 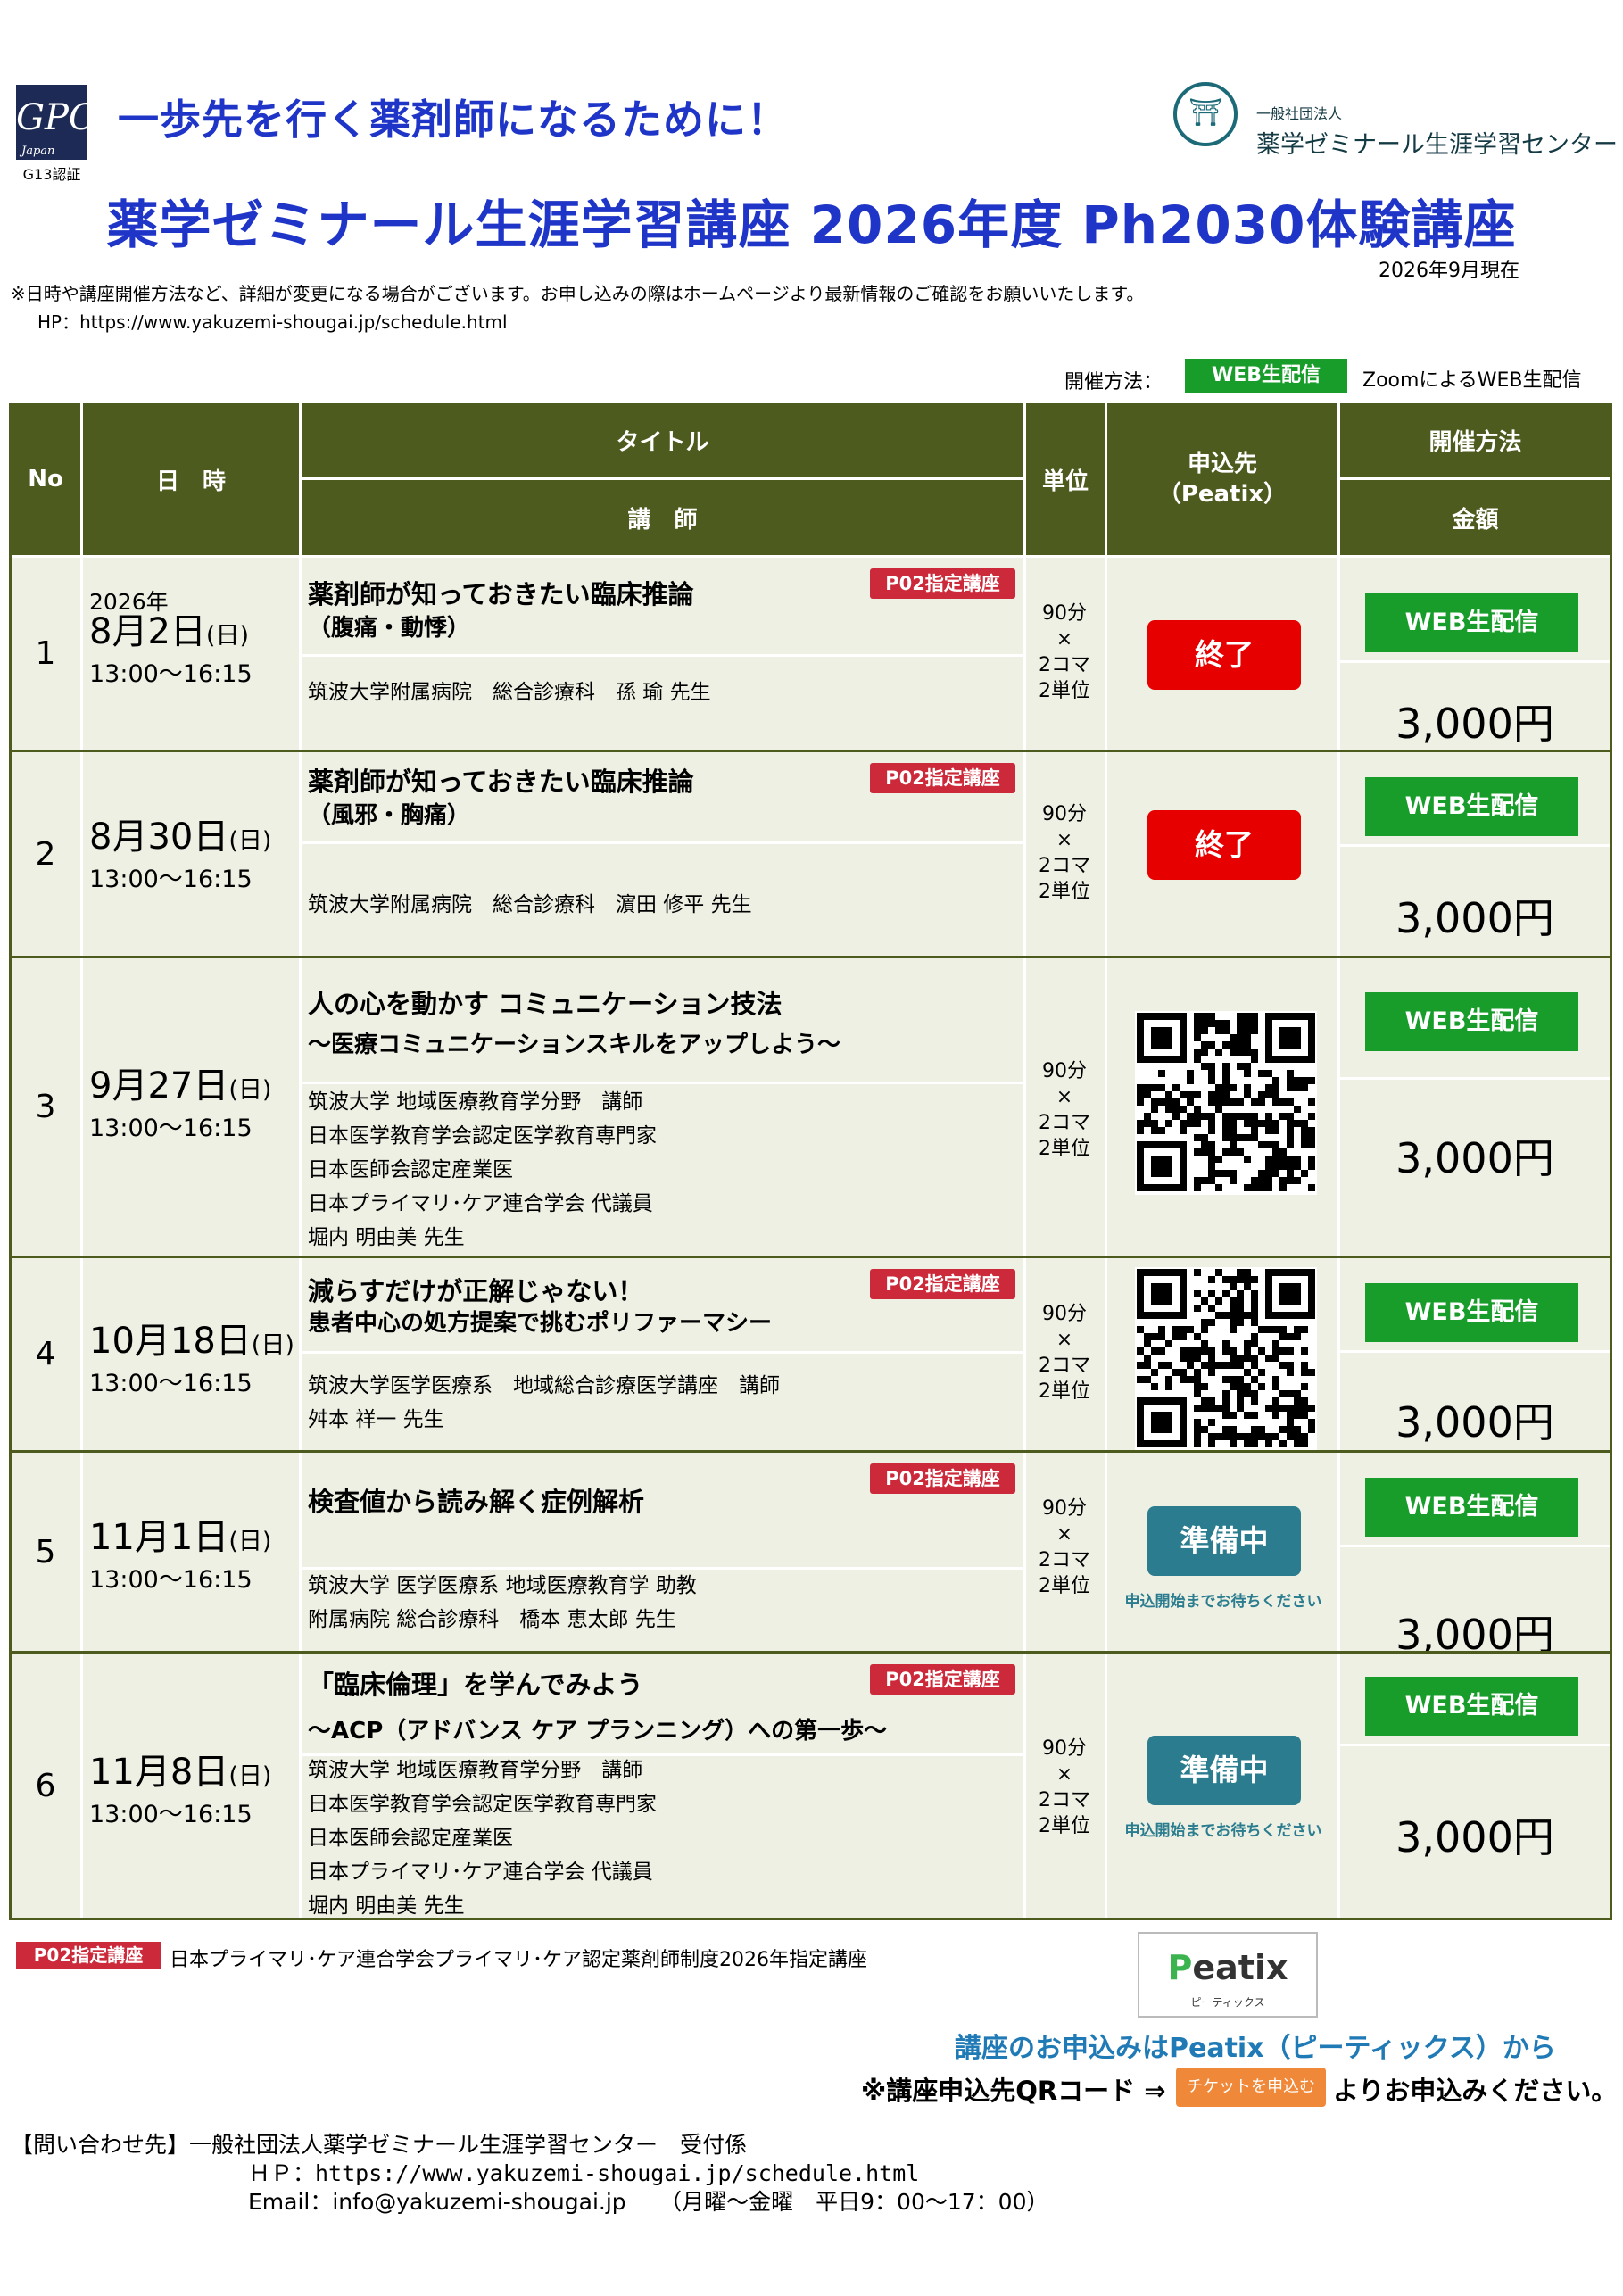 What do you see at coordinates (379, 2145) in the screenshot?
I see `contact-heading: 【問い合わせ先】一般社団法人薬学ゼミナール生涯学習センター 受付係` at bounding box center [379, 2145].